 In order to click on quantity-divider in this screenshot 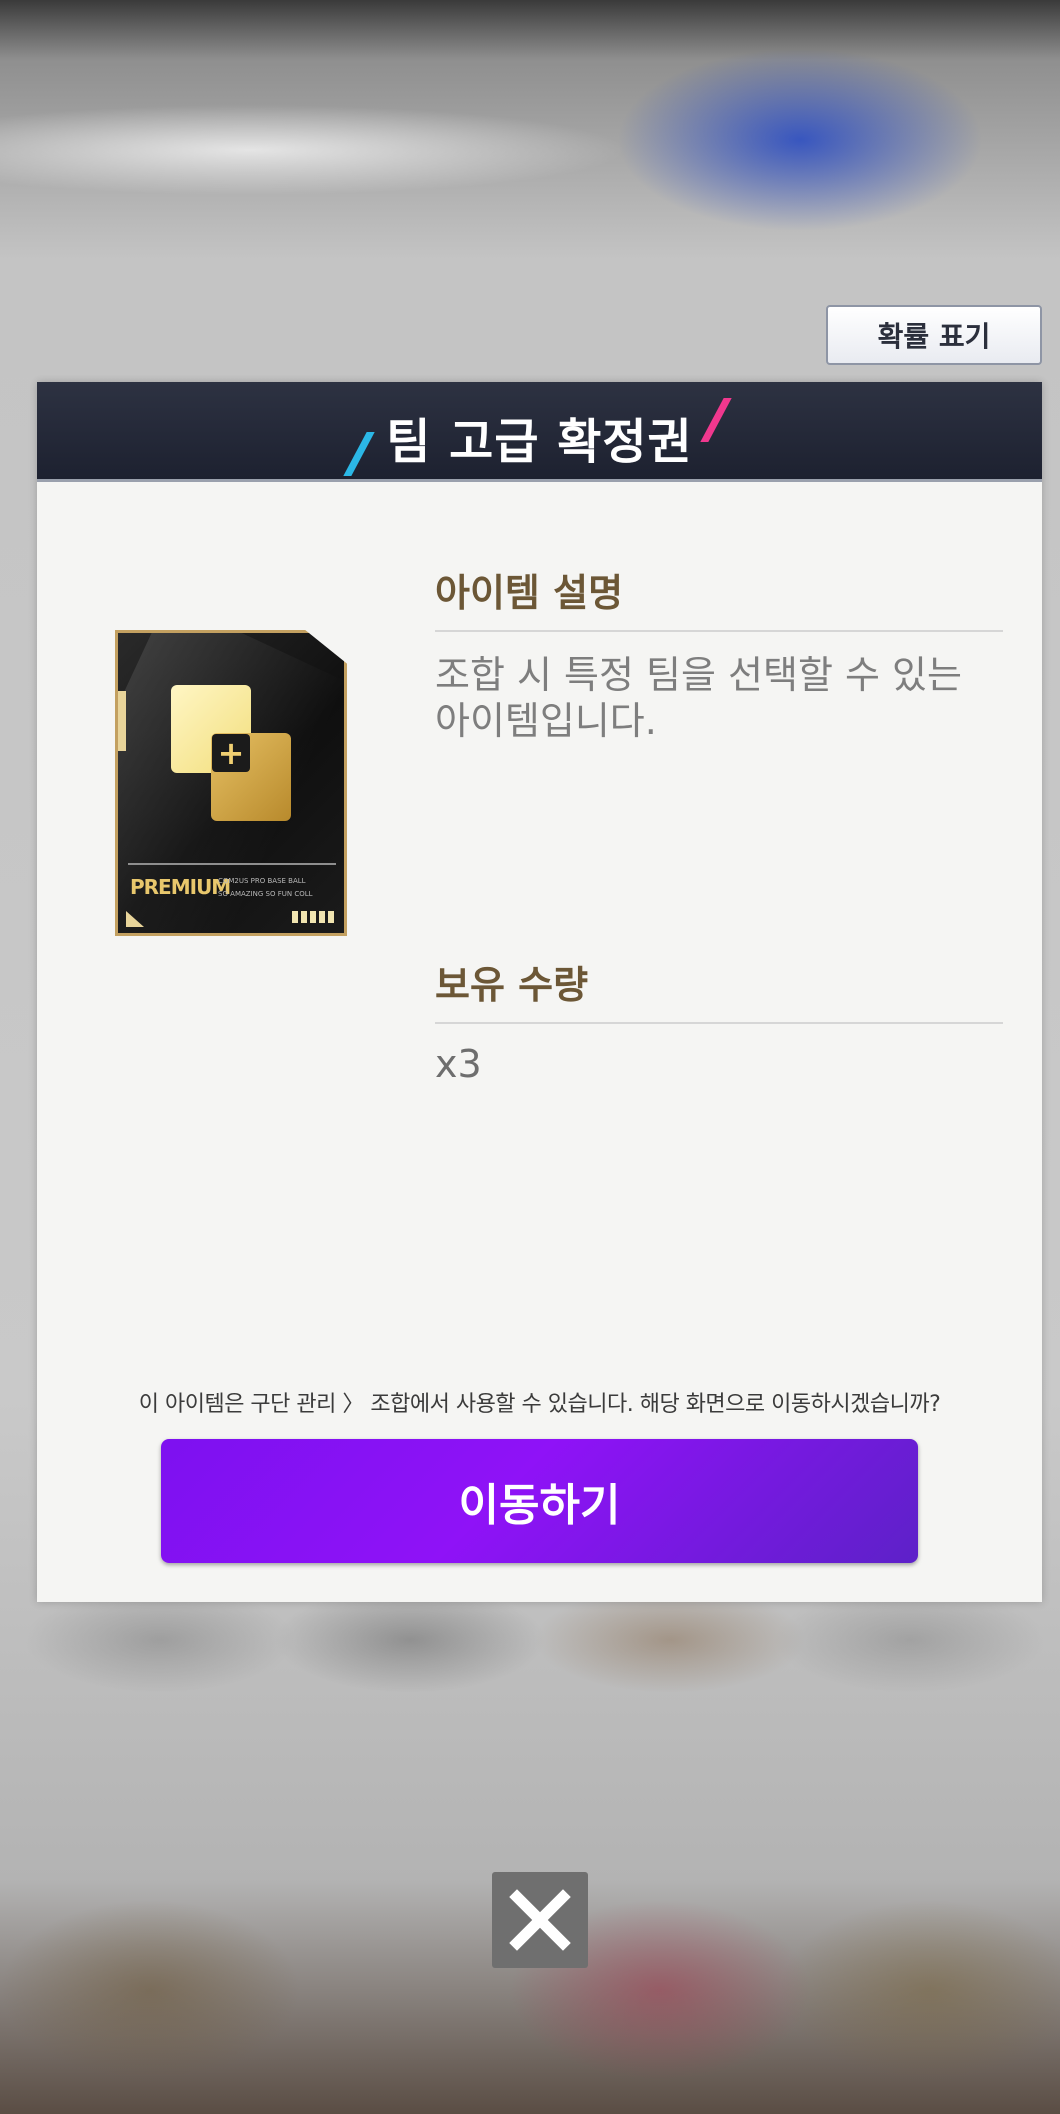, I will do `click(719, 1023)`.